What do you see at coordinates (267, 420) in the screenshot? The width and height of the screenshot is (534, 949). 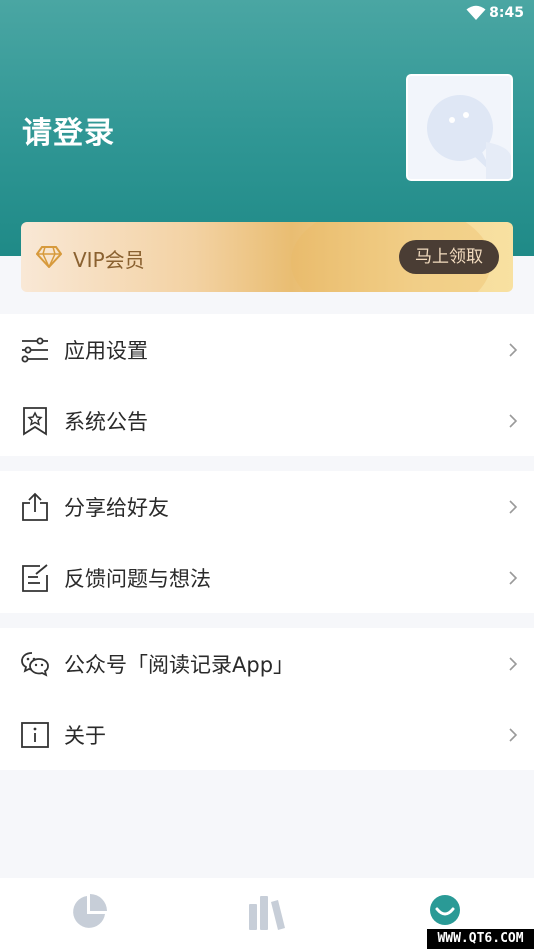 I see `menu-item-announcements: 系统公告` at bounding box center [267, 420].